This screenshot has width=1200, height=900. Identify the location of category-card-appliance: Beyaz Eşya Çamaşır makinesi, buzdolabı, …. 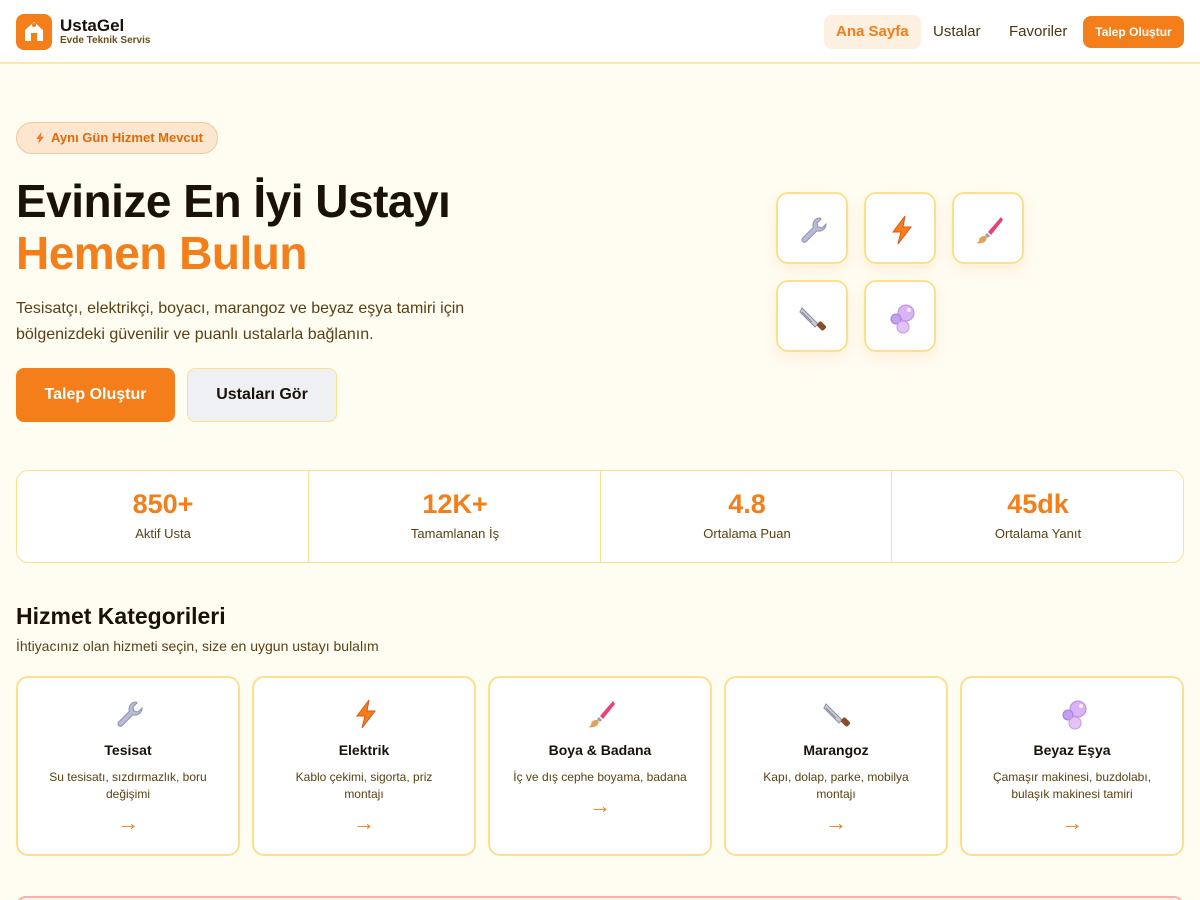
(1072, 766).